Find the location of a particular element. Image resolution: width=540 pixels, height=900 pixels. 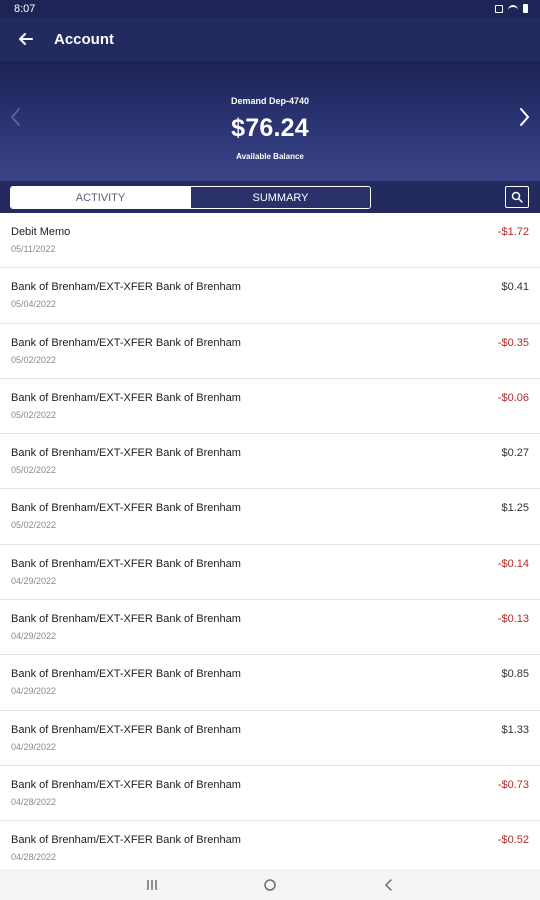

back-nav-icon is located at coordinates (389, 885).